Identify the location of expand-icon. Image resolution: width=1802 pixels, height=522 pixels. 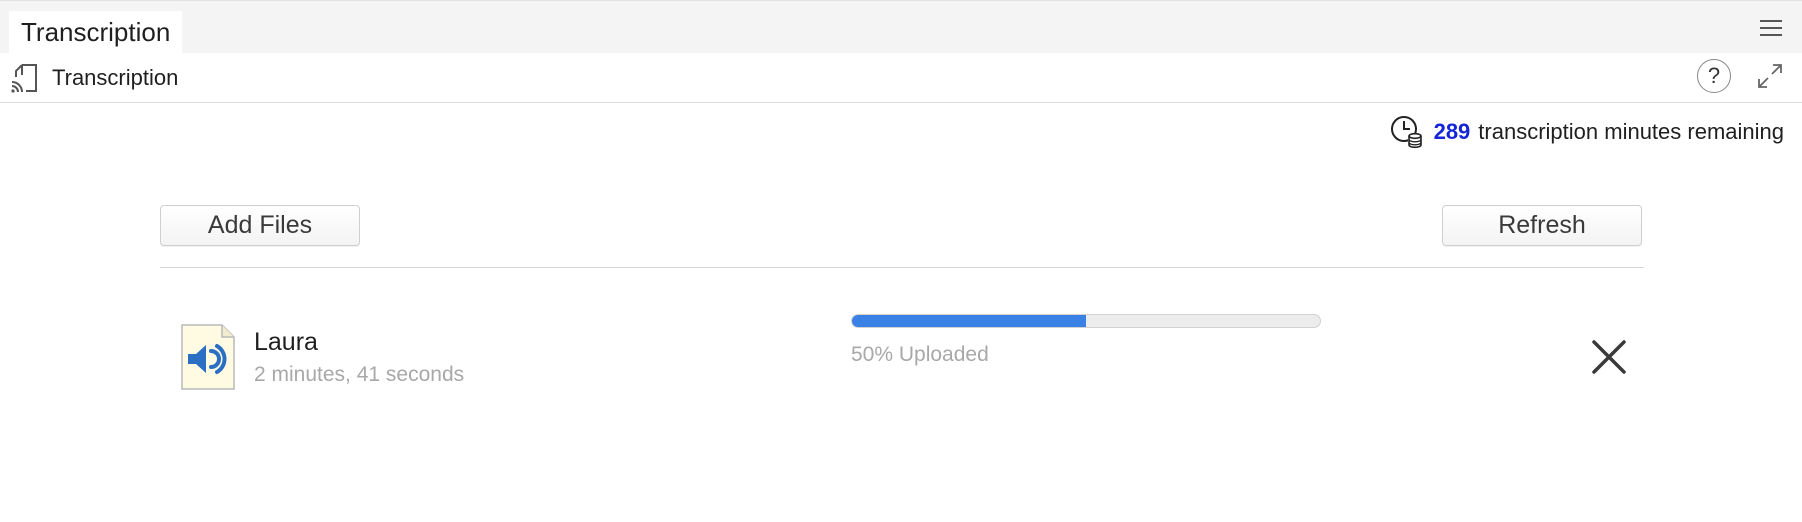
(1770, 76).